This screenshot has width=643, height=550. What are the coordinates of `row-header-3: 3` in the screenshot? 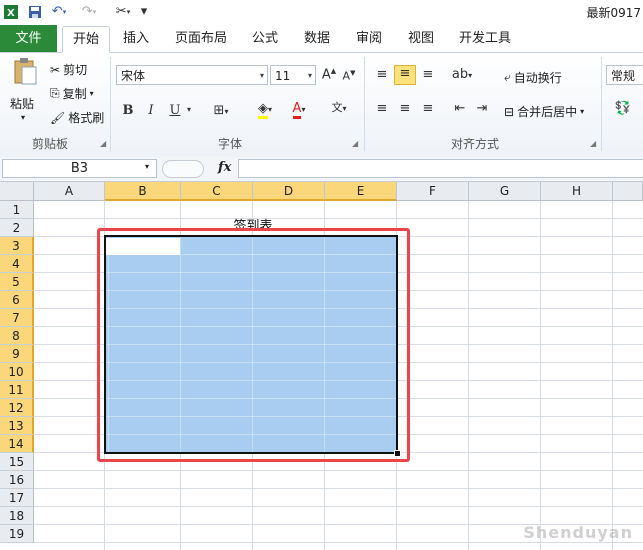 It's located at (17, 246).